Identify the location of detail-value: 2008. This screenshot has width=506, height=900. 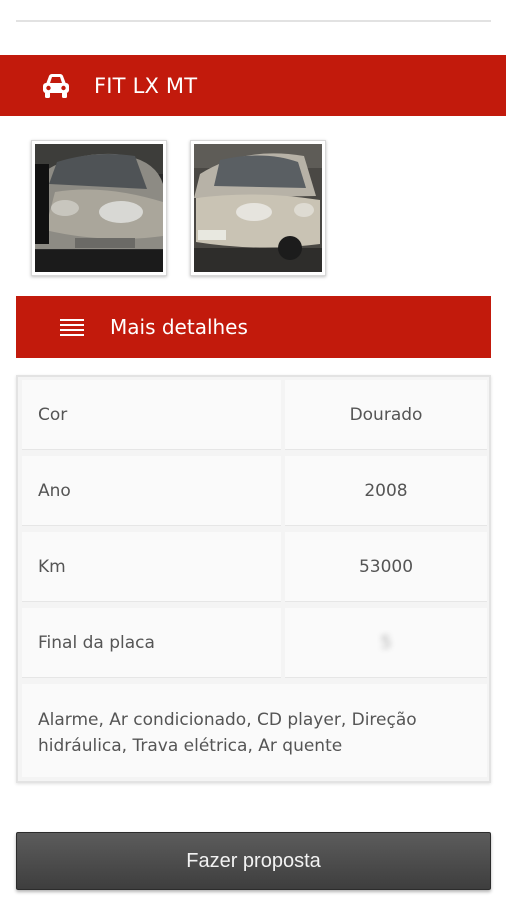
(386, 491).